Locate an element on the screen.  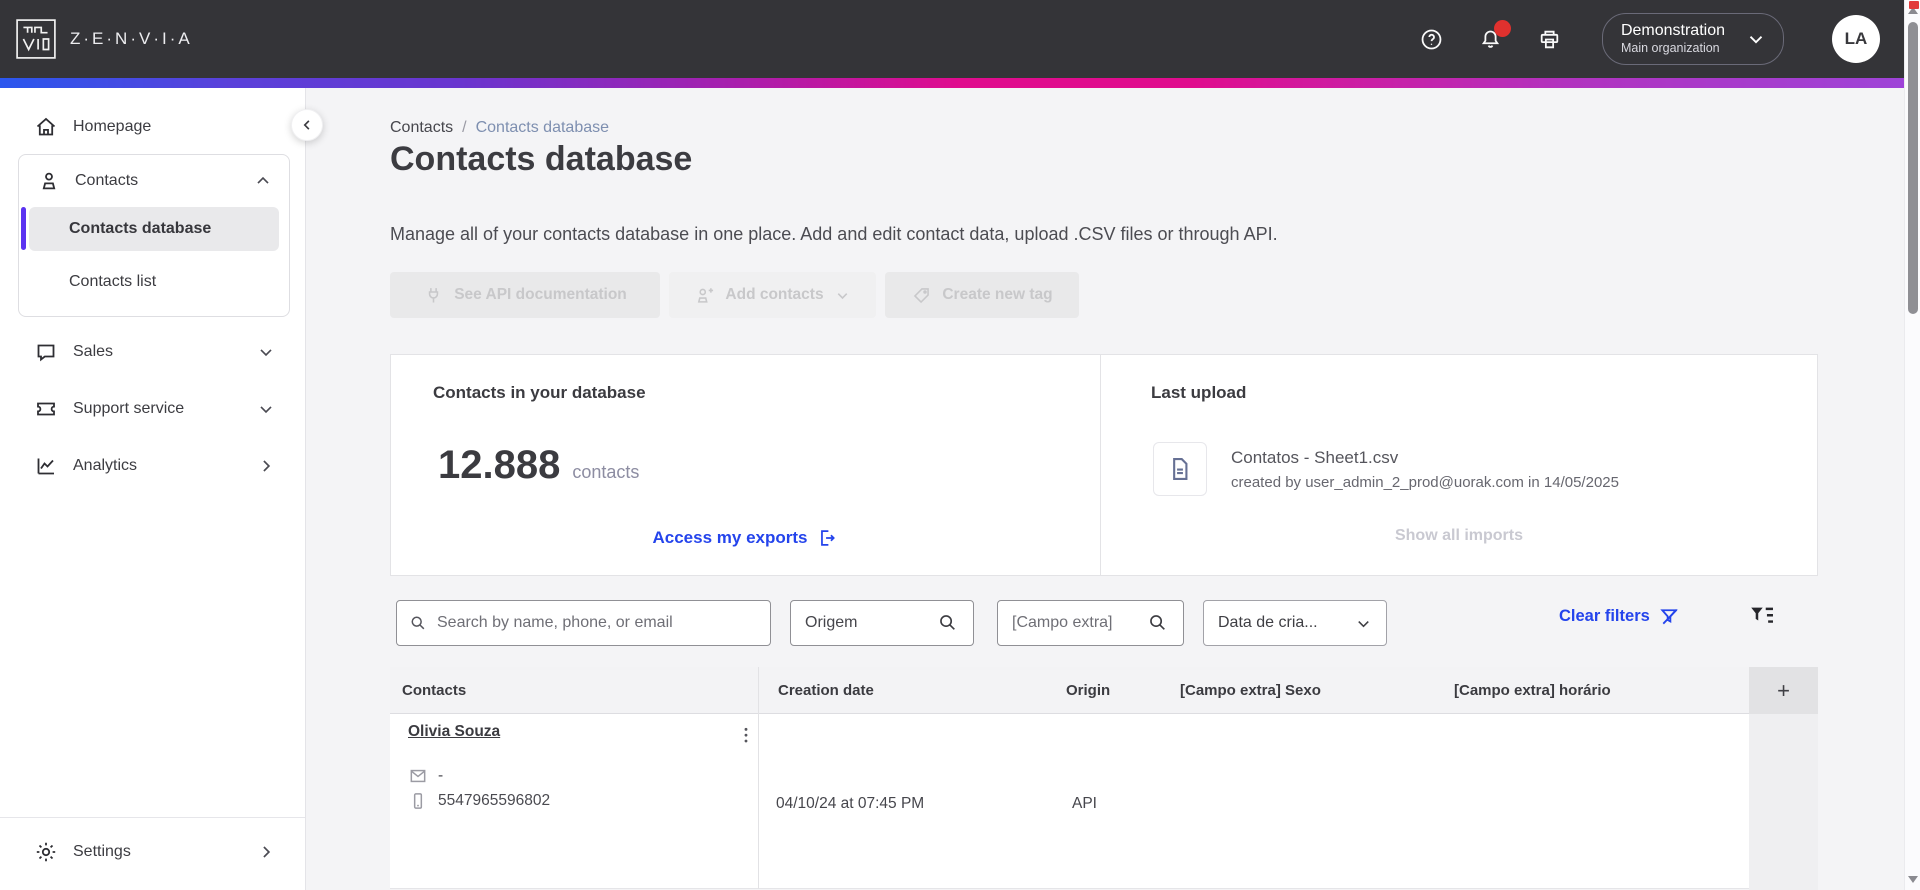
page-title: Contacts database is located at coordinates (541, 159).